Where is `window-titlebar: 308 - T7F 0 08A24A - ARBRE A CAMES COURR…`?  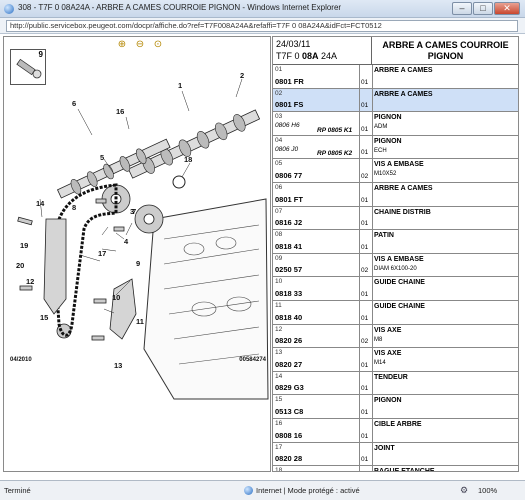
window-titlebar: 308 - T7F 0 08A24A - ARBRE A CAMES COURR… is located at coordinates (262, 9).